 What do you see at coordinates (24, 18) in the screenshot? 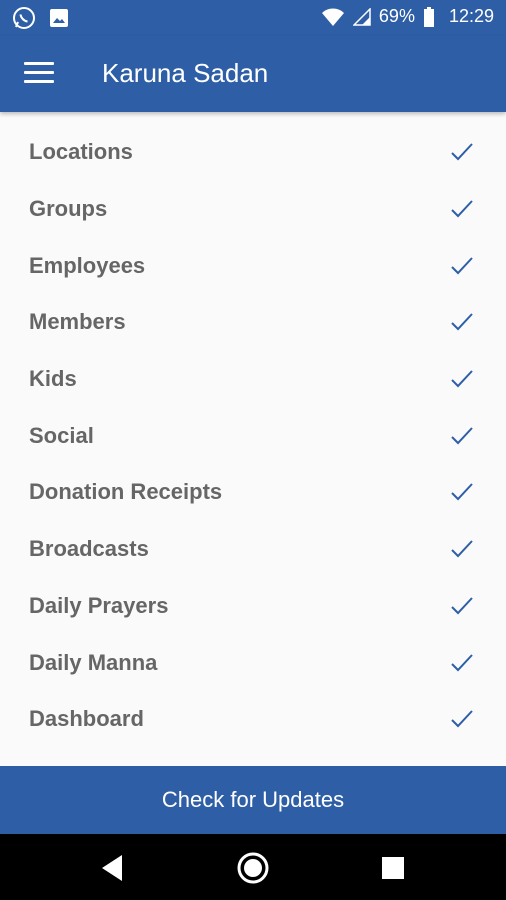
I see `whatsapp-icon` at bounding box center [24, 18].